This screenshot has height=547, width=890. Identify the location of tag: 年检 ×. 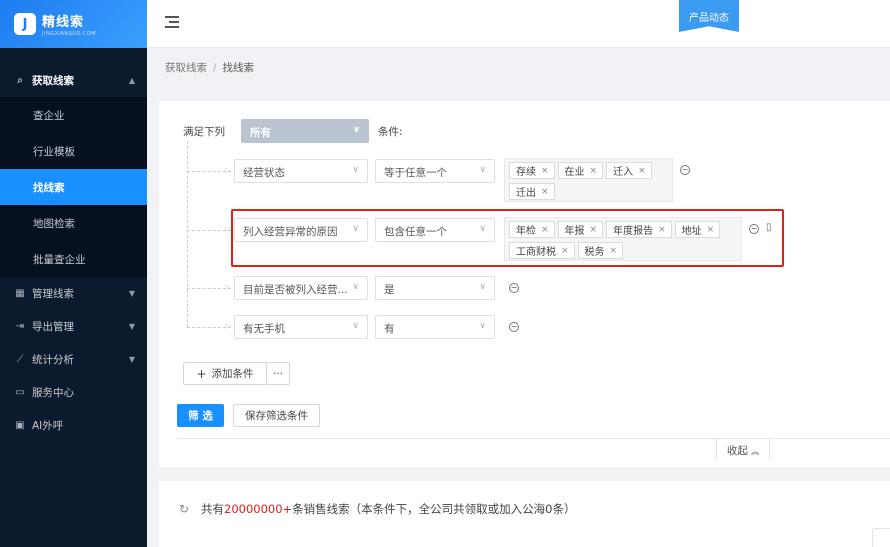
(532, 229).